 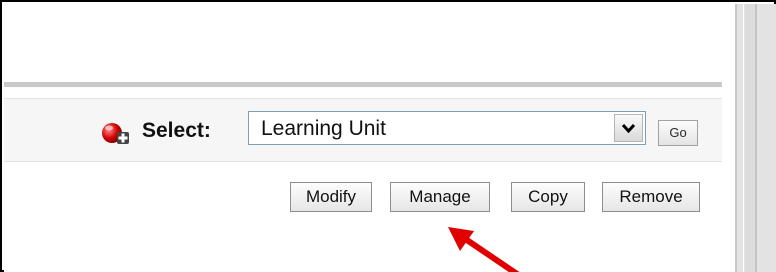 What do you see at coordinates (484, 249) in the screenshot?
I see `pointer-arrow-annotation` at bounding box center [484, 249].